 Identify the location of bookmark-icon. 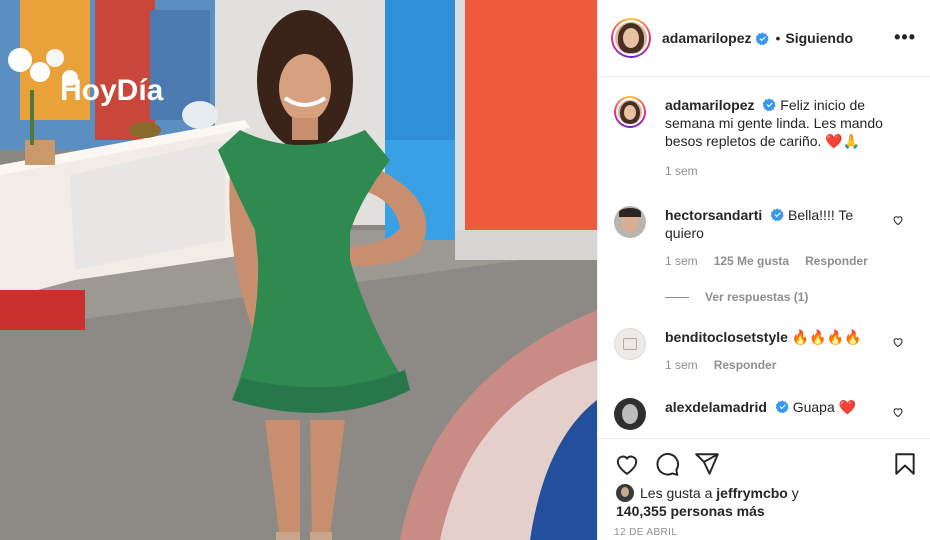
(905, 464).